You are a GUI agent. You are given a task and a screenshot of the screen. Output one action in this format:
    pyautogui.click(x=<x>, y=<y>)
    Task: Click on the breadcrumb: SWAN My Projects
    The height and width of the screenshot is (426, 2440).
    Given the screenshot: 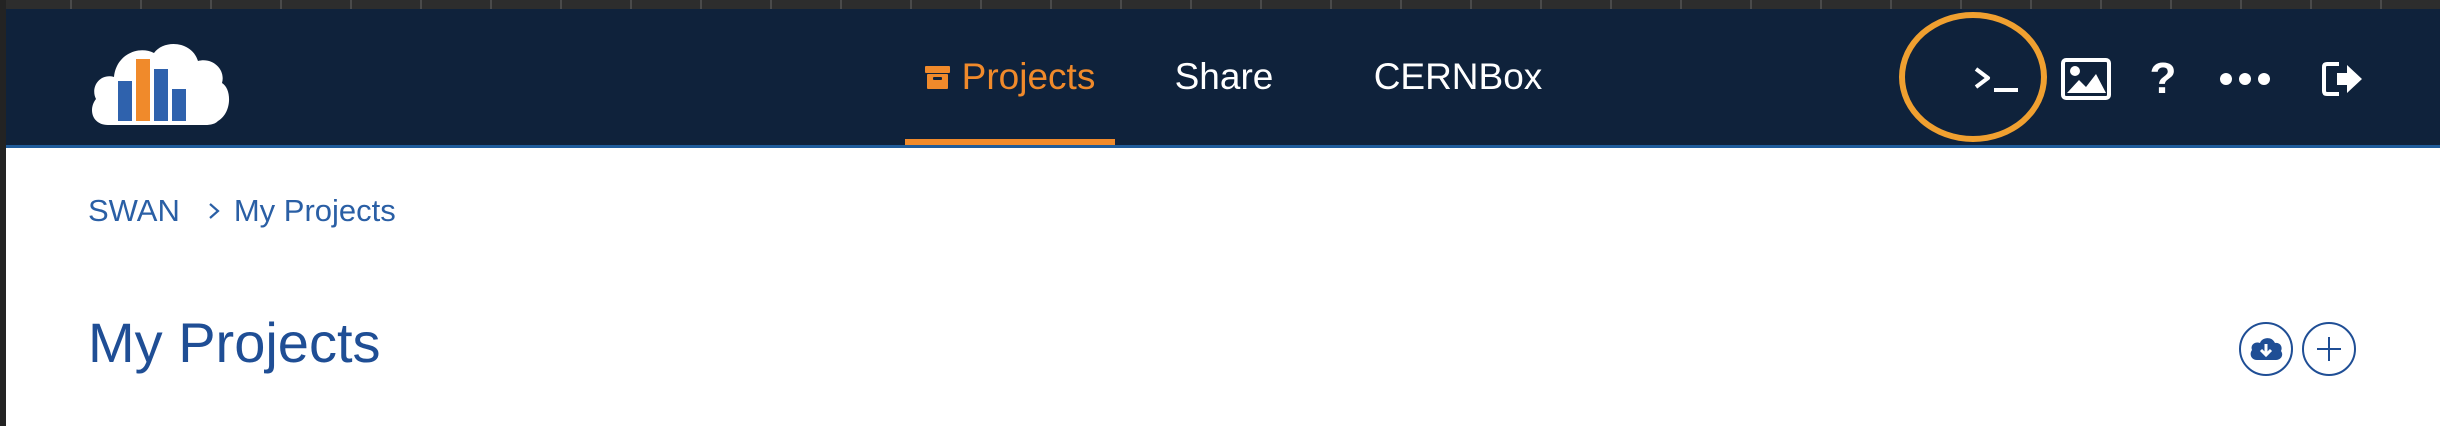 What is the action you would take?
    pyautogui.click(x=242, y=211)
    